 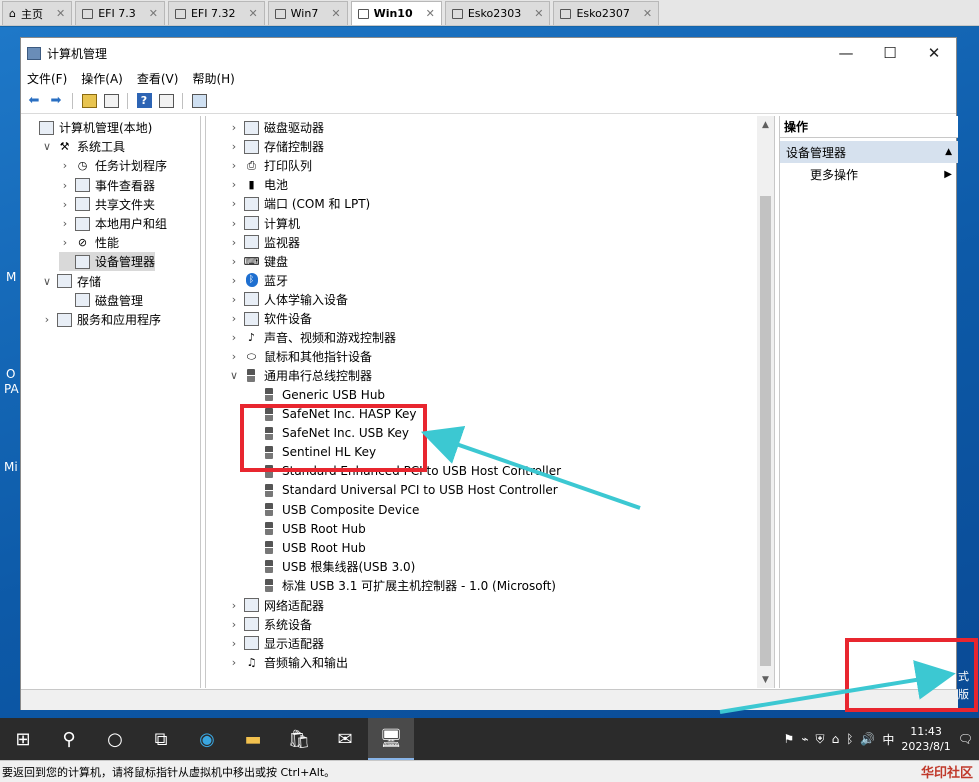 I want to click on scroll-down-icon: ▼, so click(x=765, y=679).